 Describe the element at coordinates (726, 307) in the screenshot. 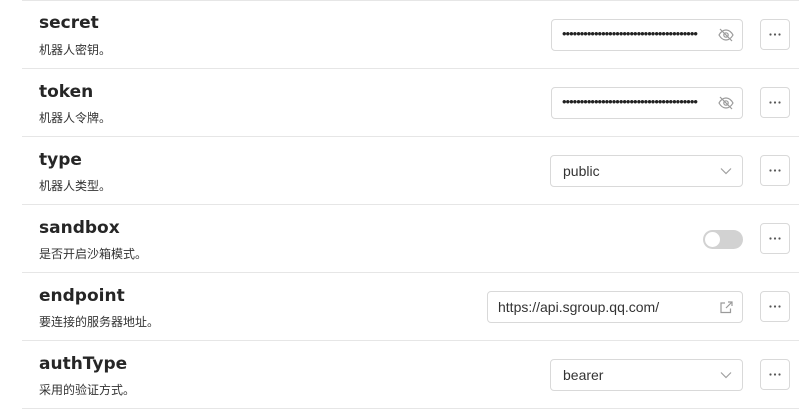

I see `external-link-icon` at that location.